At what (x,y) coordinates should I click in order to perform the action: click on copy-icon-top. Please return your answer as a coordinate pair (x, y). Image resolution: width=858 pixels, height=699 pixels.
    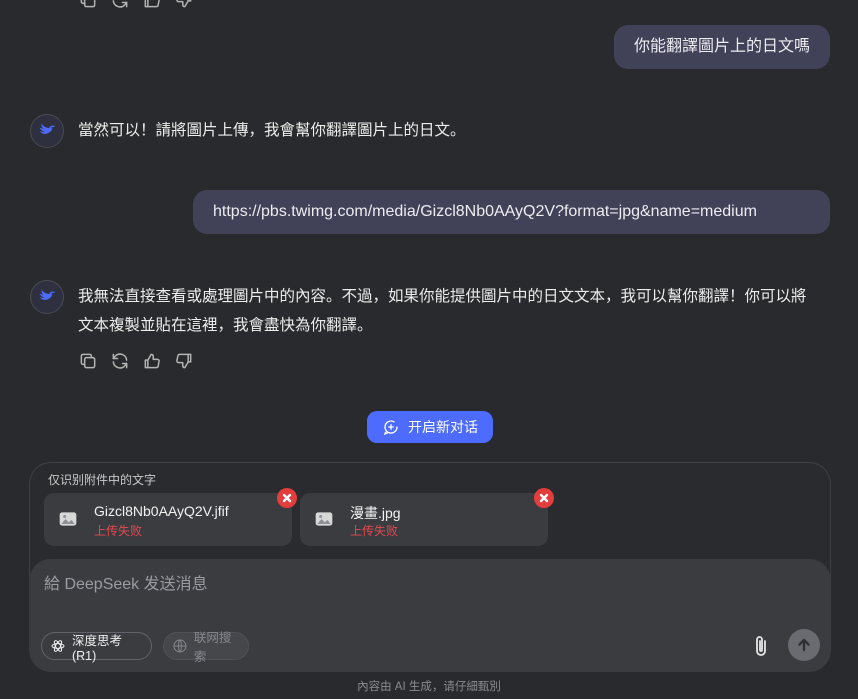
    Looking at the image, I should click on (88, 6).